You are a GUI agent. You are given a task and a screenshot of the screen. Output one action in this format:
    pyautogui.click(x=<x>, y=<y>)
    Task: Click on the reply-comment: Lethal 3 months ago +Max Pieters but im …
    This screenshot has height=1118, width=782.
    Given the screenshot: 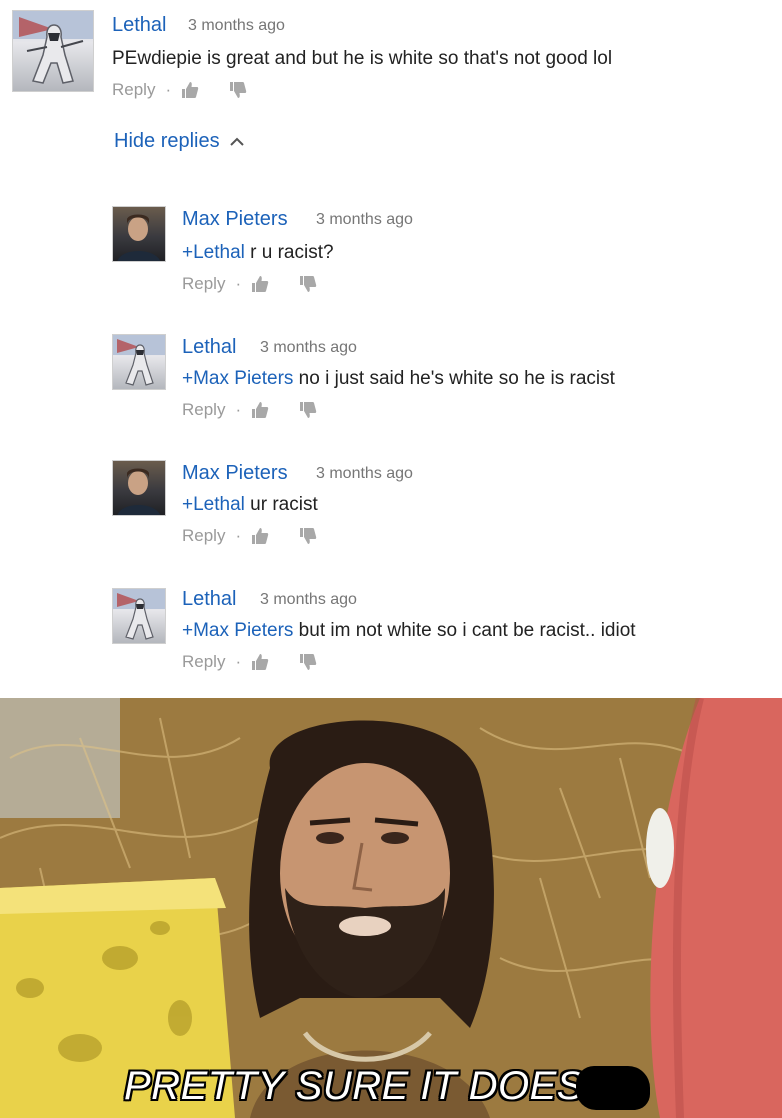 What is the action you would take?
    pyautogui.click(x=442, y=638)
    